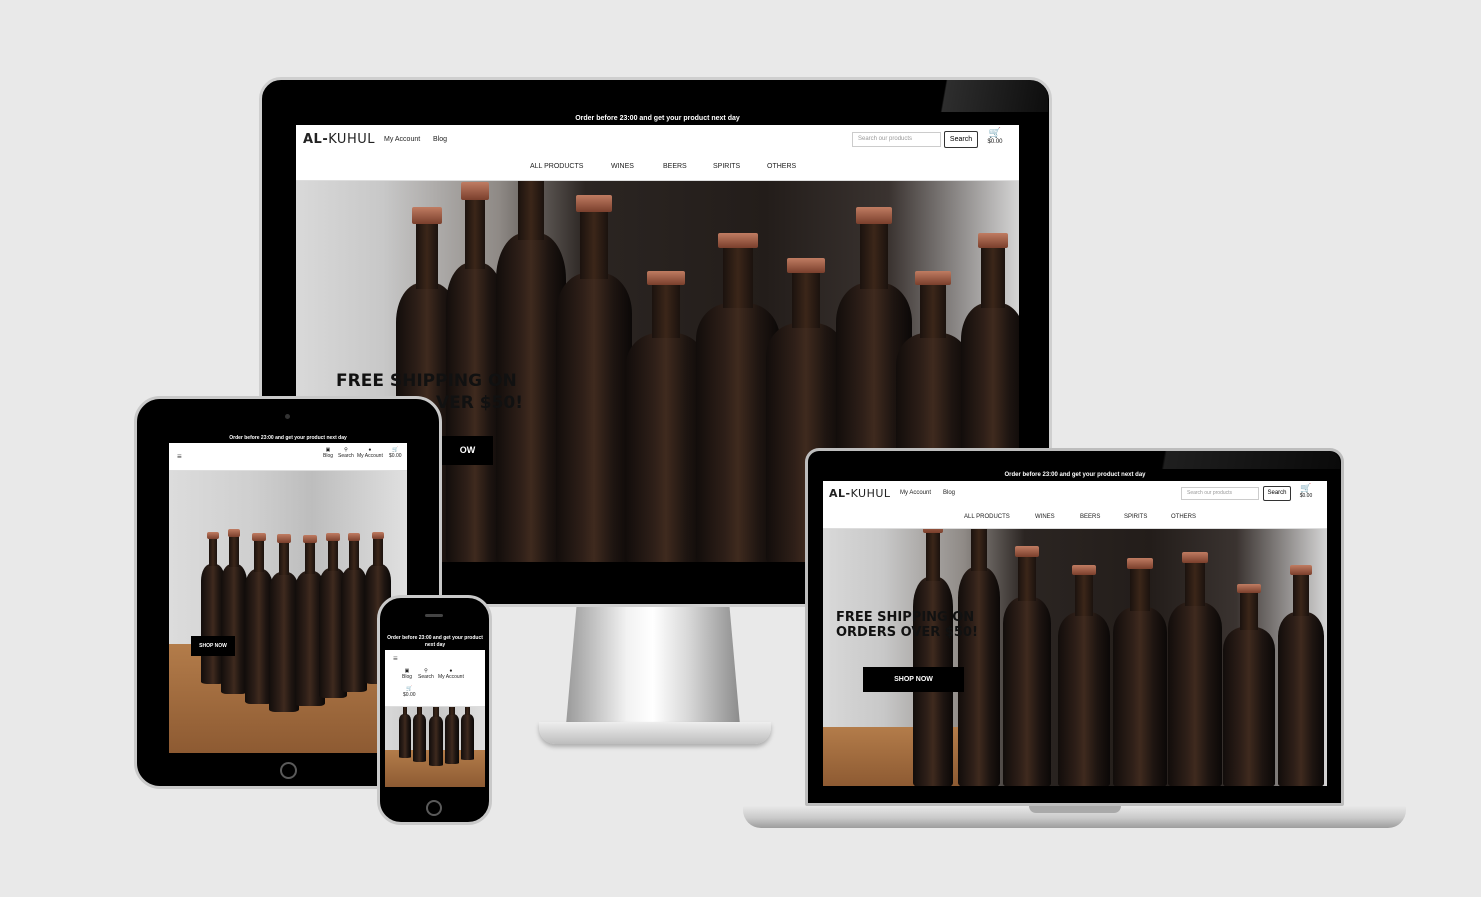 This screenshot has width=1481, height=897. I want to click on banner-line1: Order before 23:00 and get your product, so click(435, 638).